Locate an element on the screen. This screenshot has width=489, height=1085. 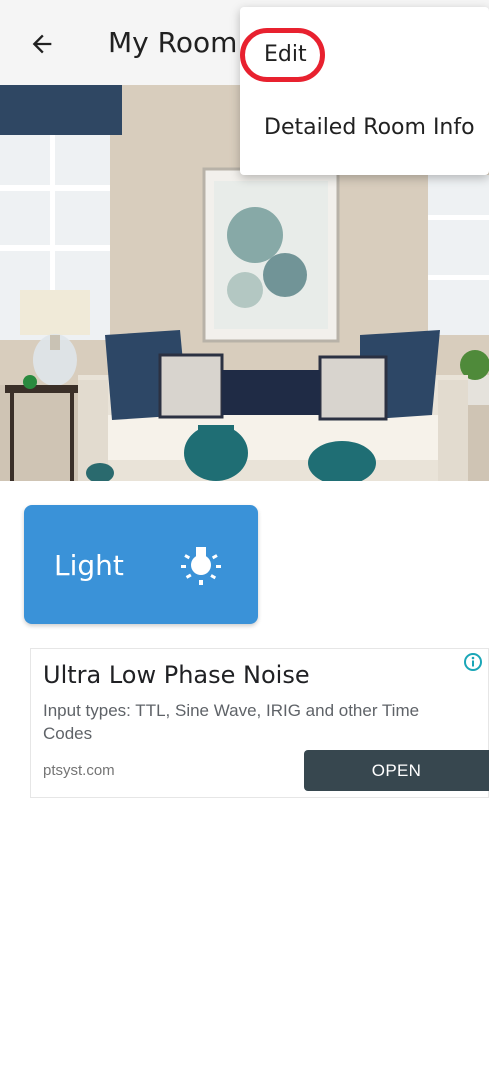
ad-domain: ptsyst.com is located at coordinates (79, 770).